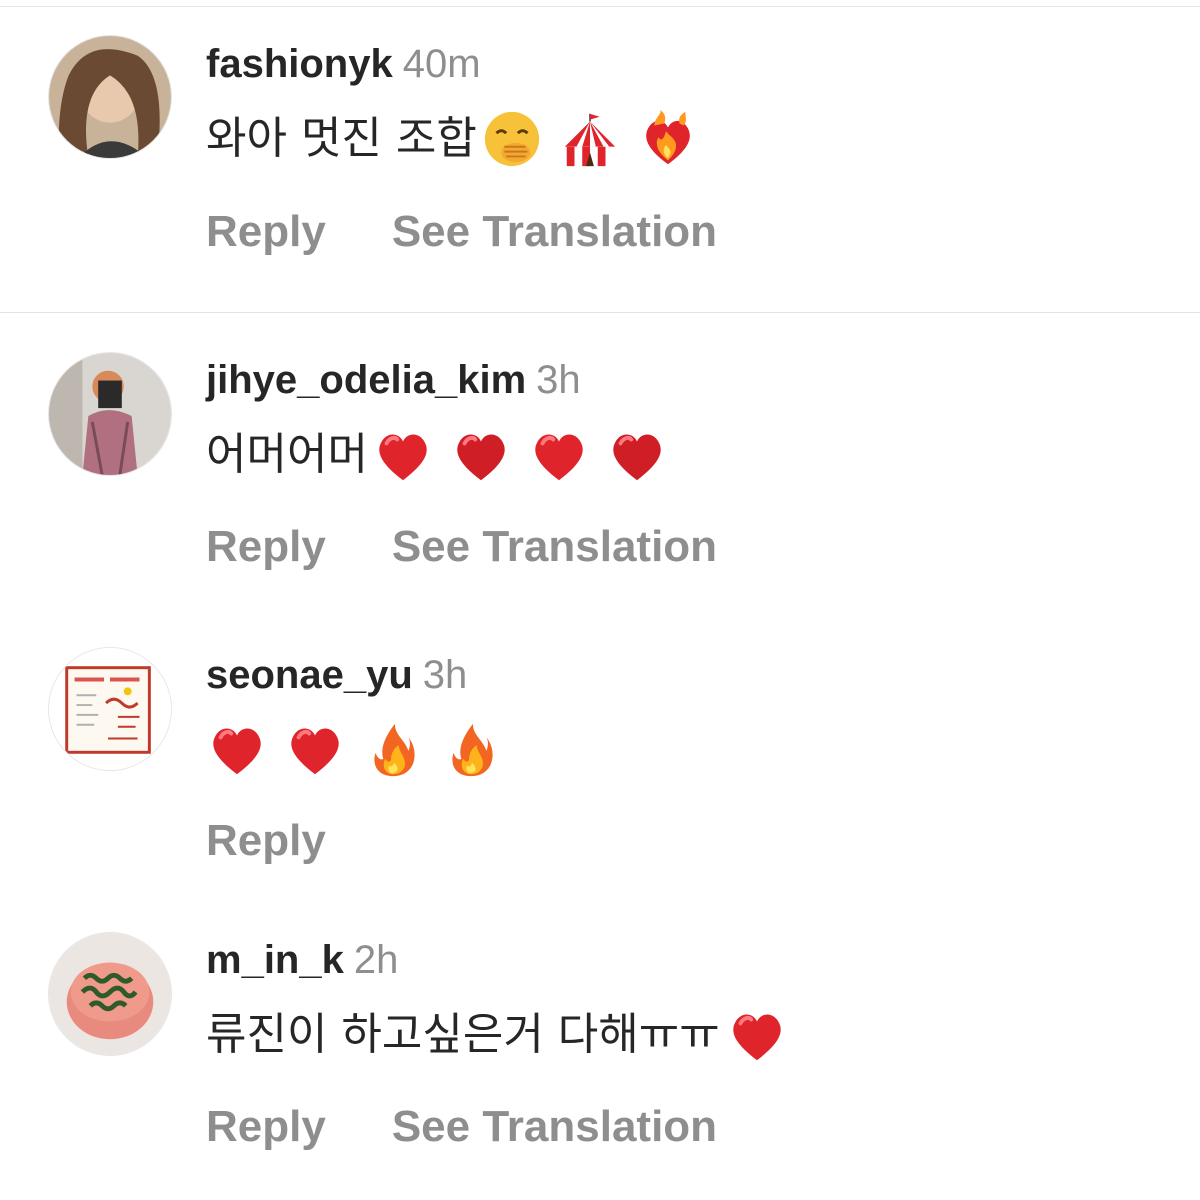  Describe the element at coordinates (441, 64) in the screenshot. I see `timestamp: 40m` at that location.